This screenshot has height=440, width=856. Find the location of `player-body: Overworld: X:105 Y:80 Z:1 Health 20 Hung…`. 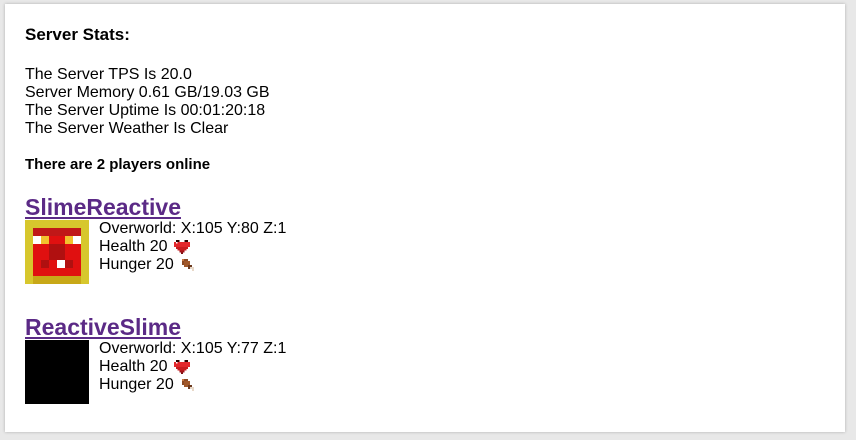

player-body: Overworld: X:105 Y:80 Z:1 Health 20 Hung… is located at coordinates (155, 253).